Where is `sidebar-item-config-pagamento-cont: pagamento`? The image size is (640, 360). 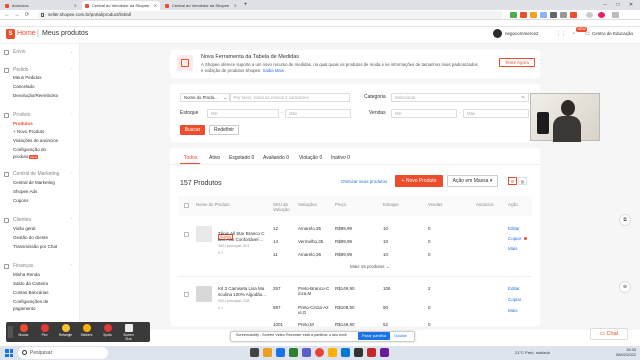 sidebar-item-config-pagamento-cont: pagamento is located at coordinates (24, 309).